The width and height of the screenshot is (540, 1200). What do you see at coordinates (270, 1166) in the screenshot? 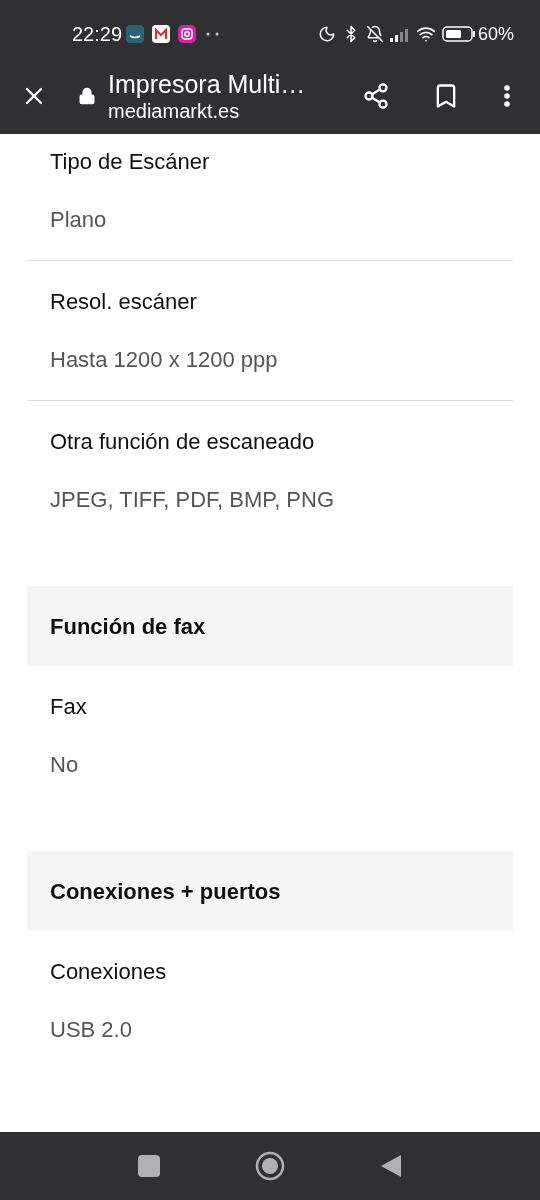
I see `home-button` at bounding box center [270, 1166].